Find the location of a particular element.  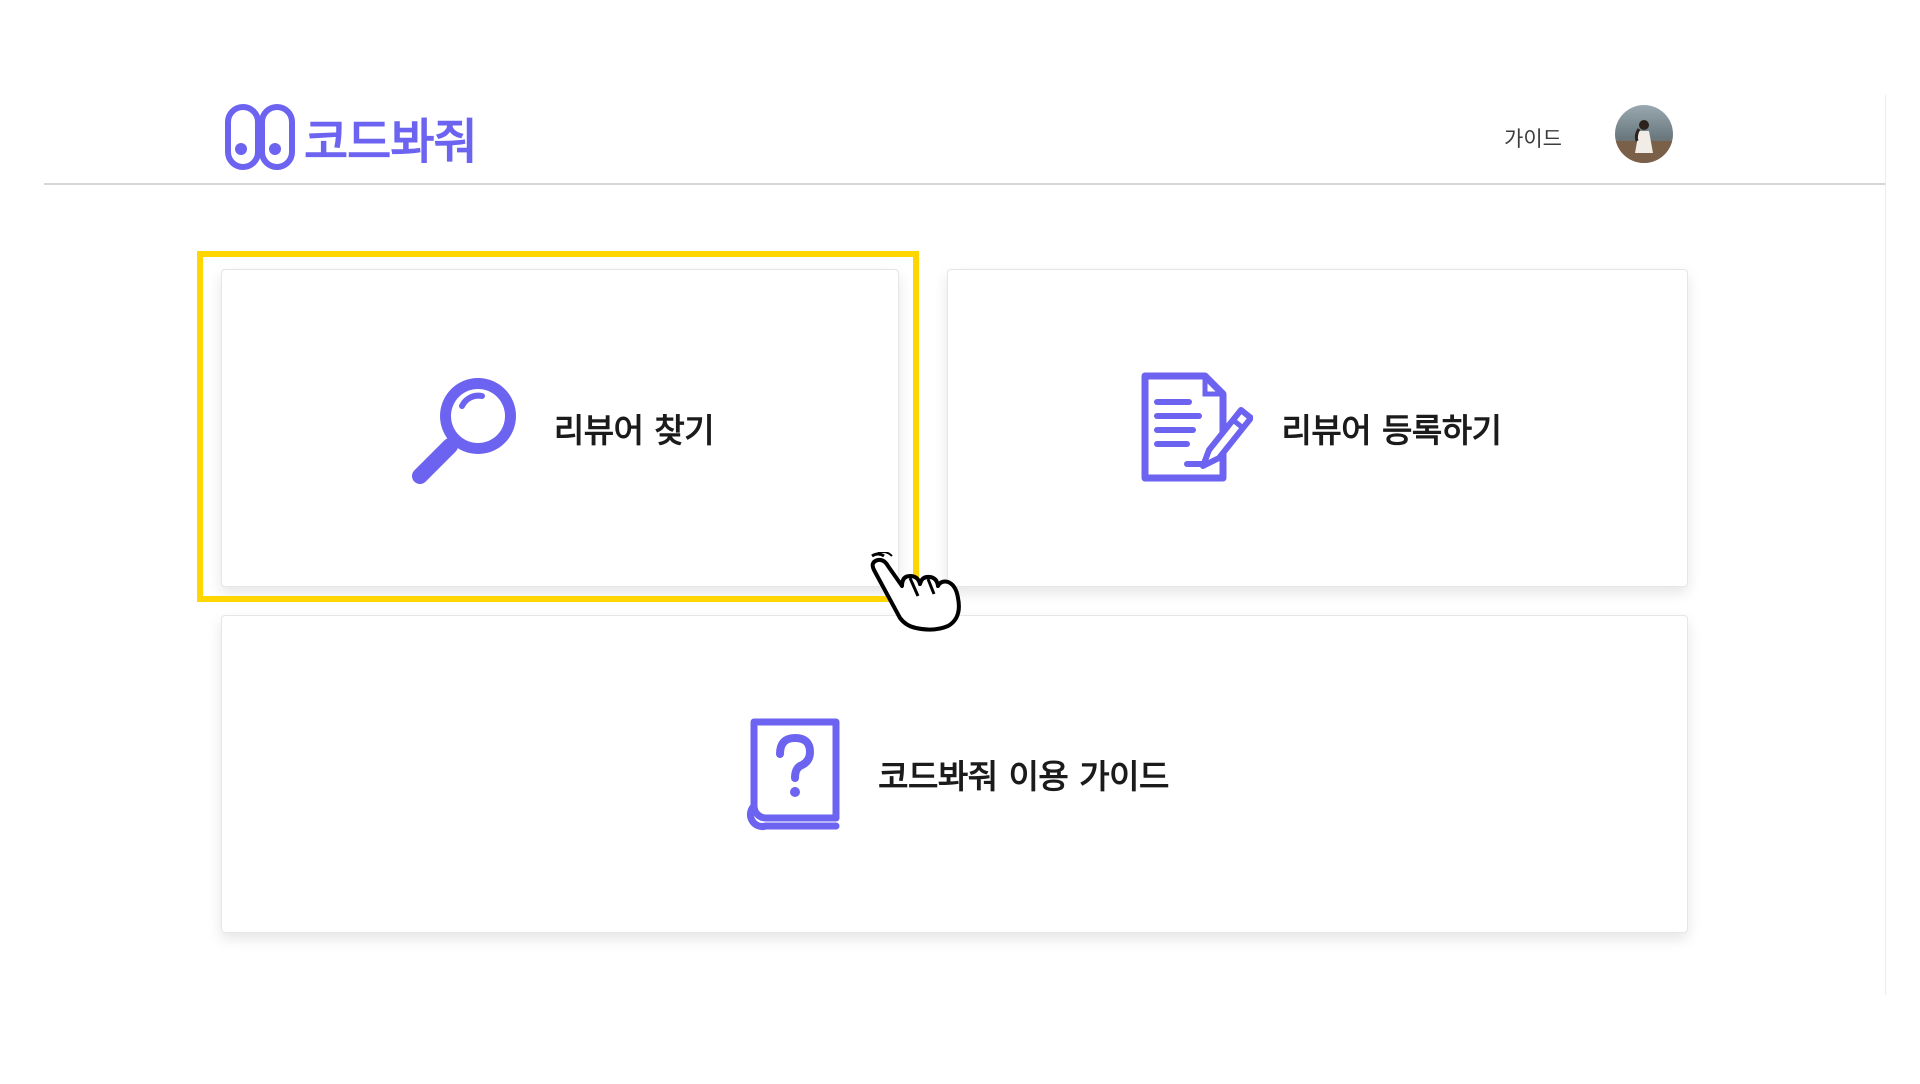

search-icon is located at coordinates (463, 431).